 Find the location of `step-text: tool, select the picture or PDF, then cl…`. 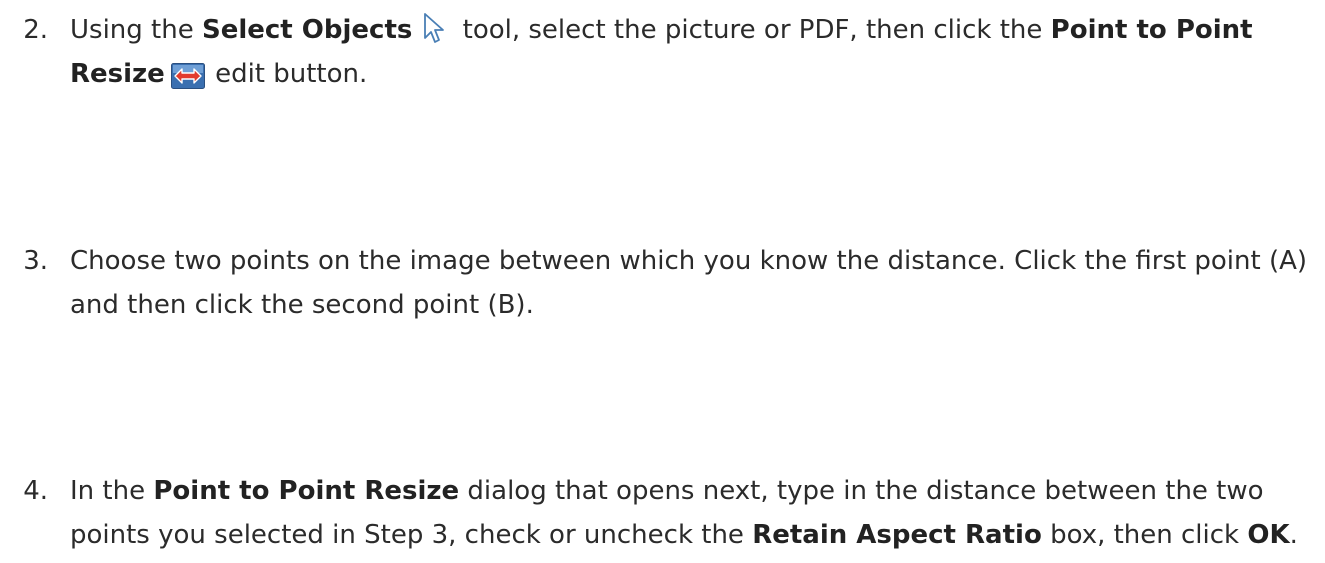

step-text: tool, select the picture or PDF, then cl… is located at coordinates (752, 30).